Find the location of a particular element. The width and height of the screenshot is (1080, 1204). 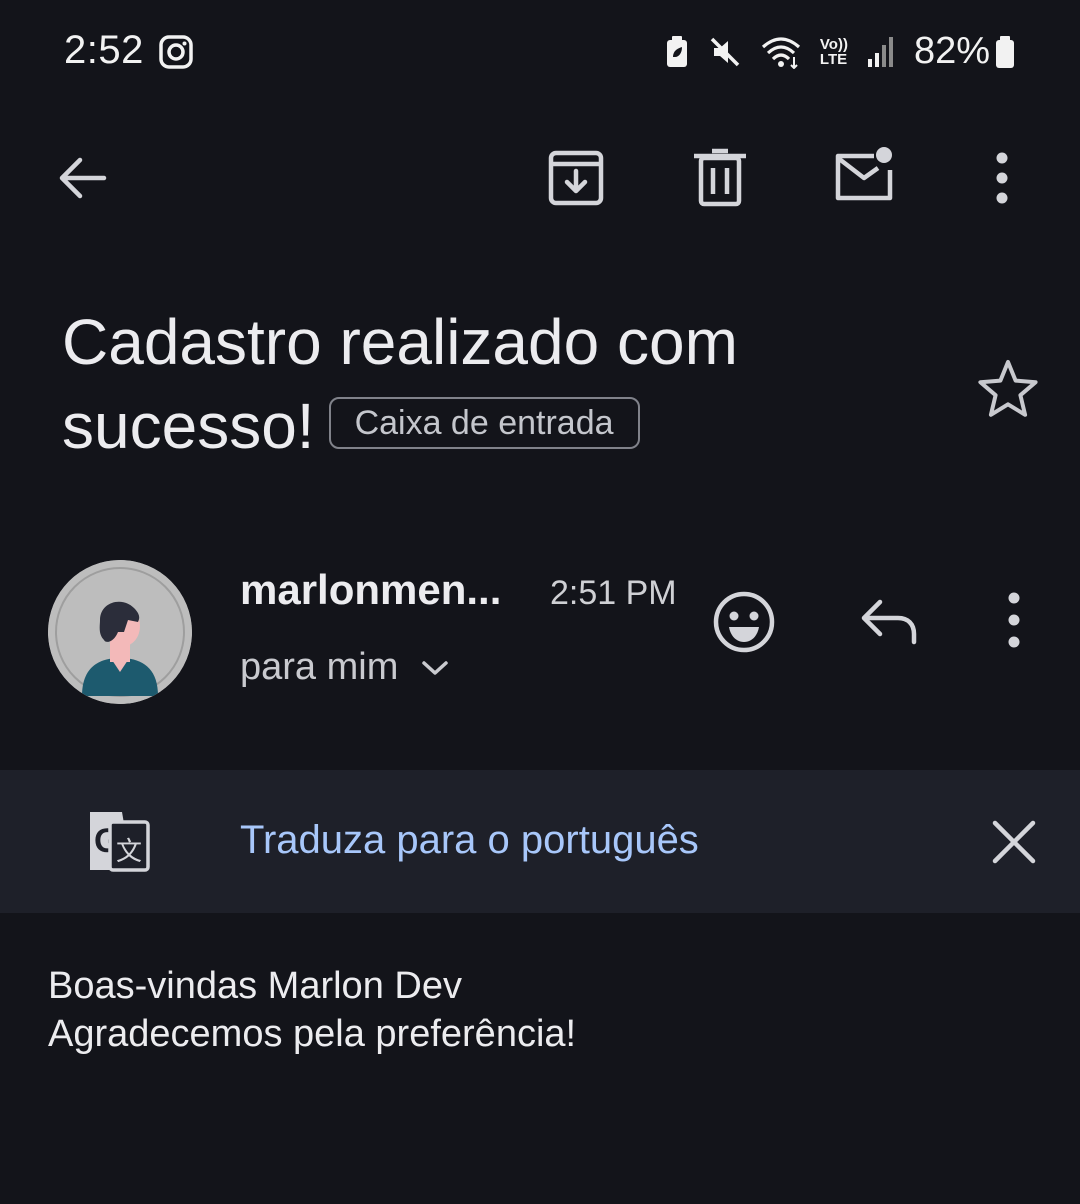

delete-icon is located at coordinates (720, 178).